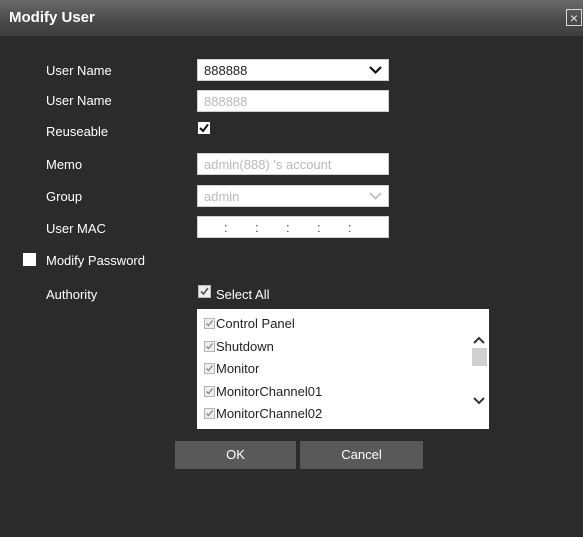 The width and height of the screenshot is (585, 538). Describe the element at coordinates (226, 70) in the screenshot. I see `user-name-select-value: 888888` at that location.